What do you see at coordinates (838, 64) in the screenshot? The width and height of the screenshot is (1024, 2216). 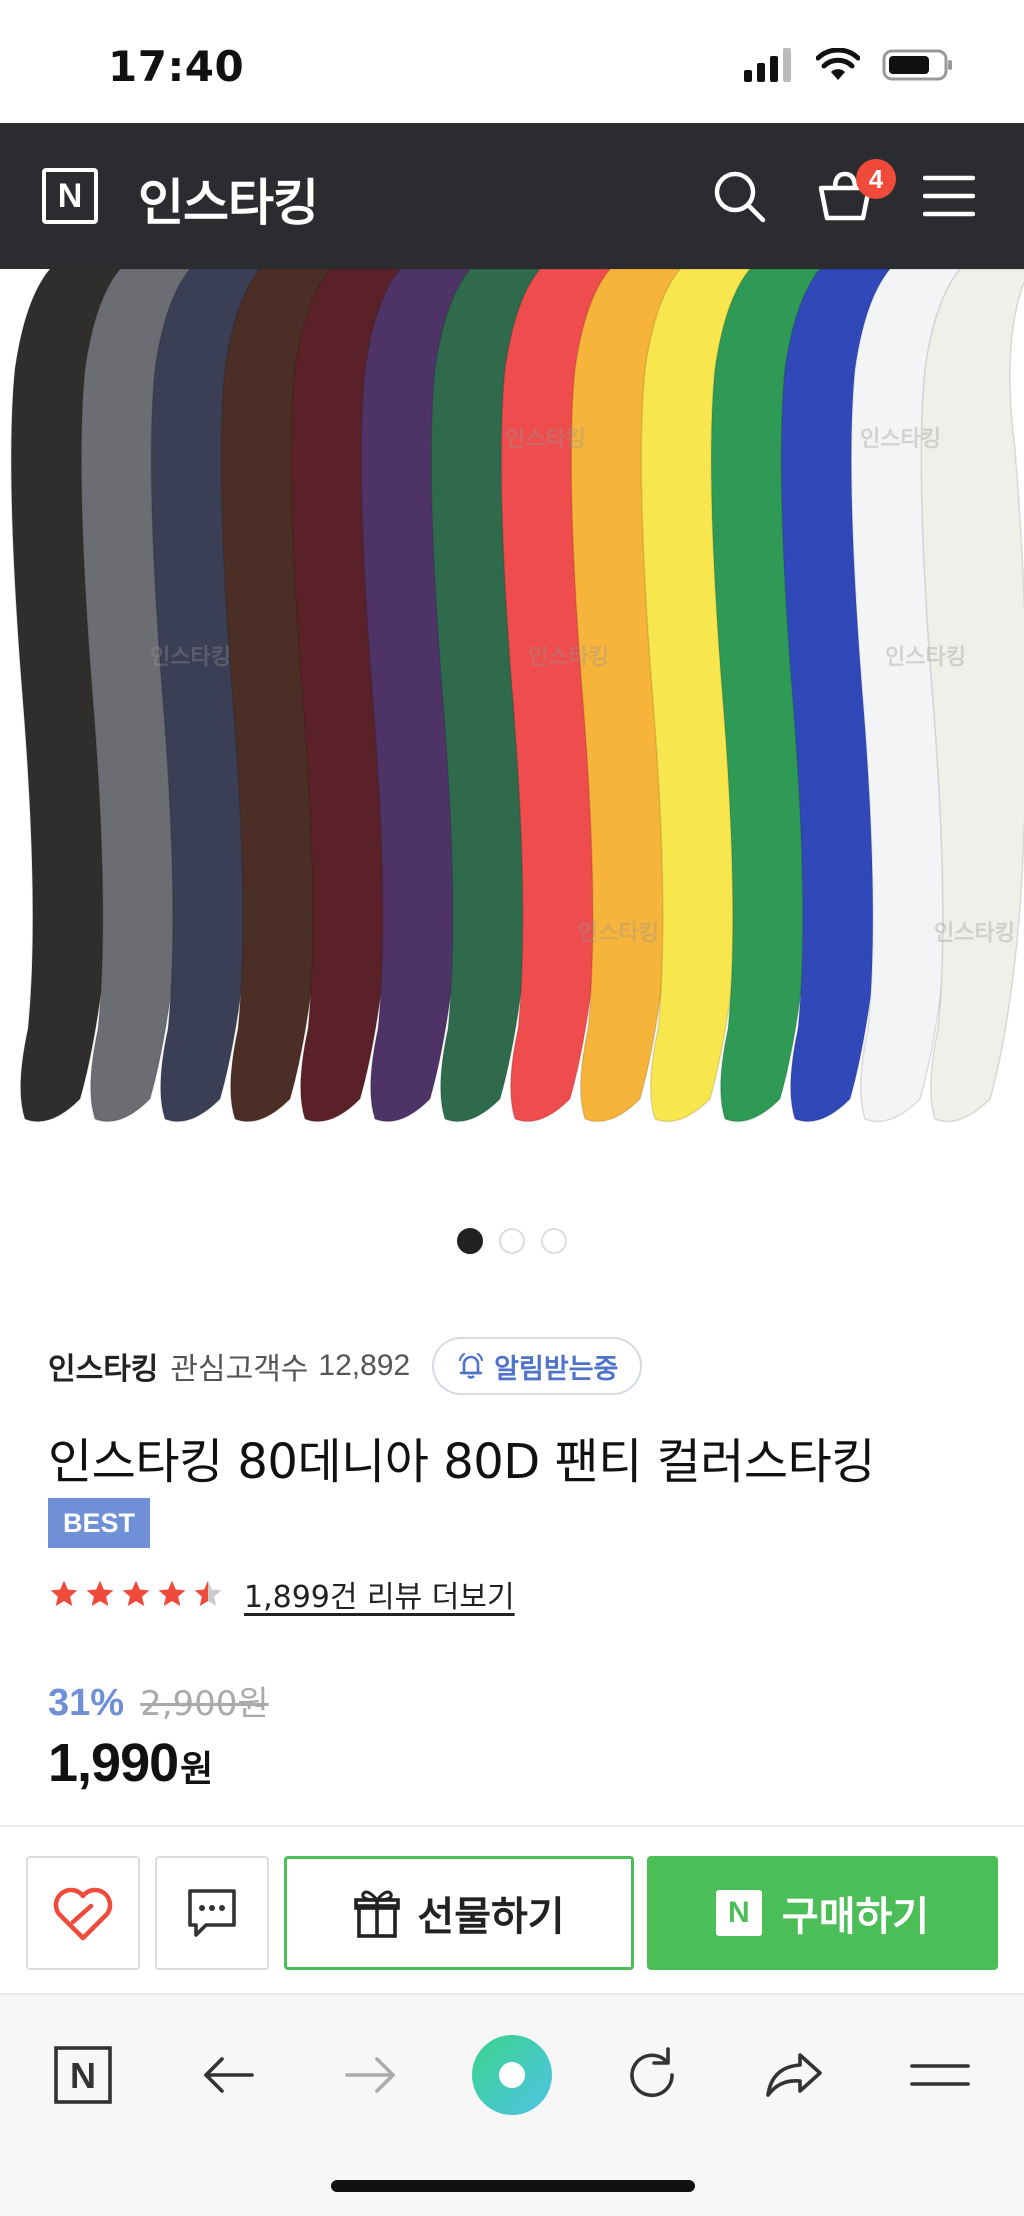 I see `wifi-icon` at bounding box center [838, 64].